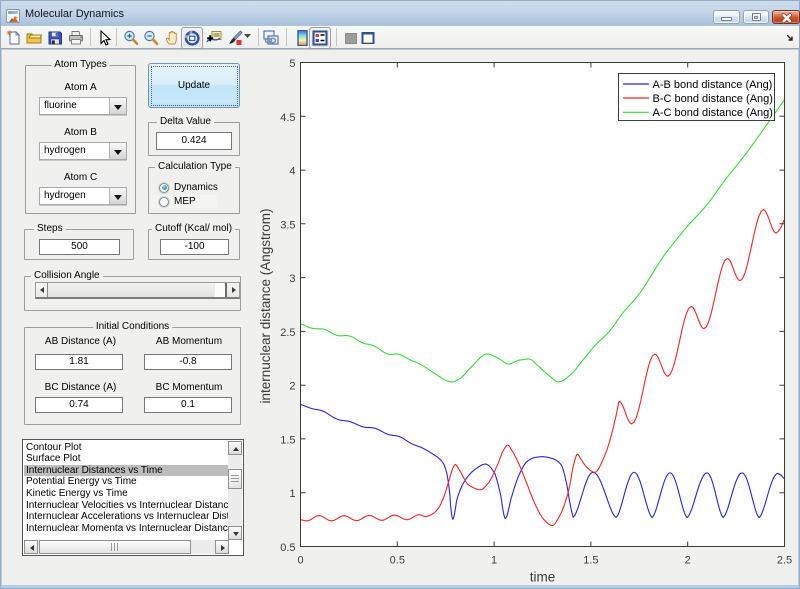 This screenshot has height=589, width=800. What do you see at coordinates (543, 577) in the screenshot?
I see `svg-text: time` at bounding box center [543, 577].